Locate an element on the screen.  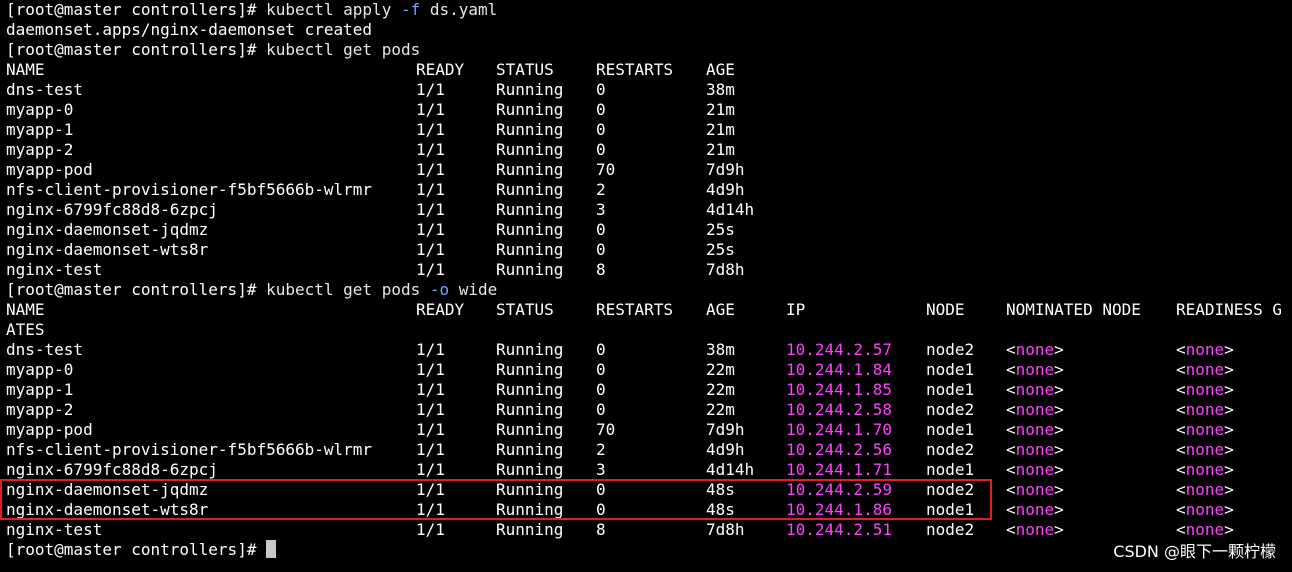
table-cell: 8 is located at coordinates (601, 529).